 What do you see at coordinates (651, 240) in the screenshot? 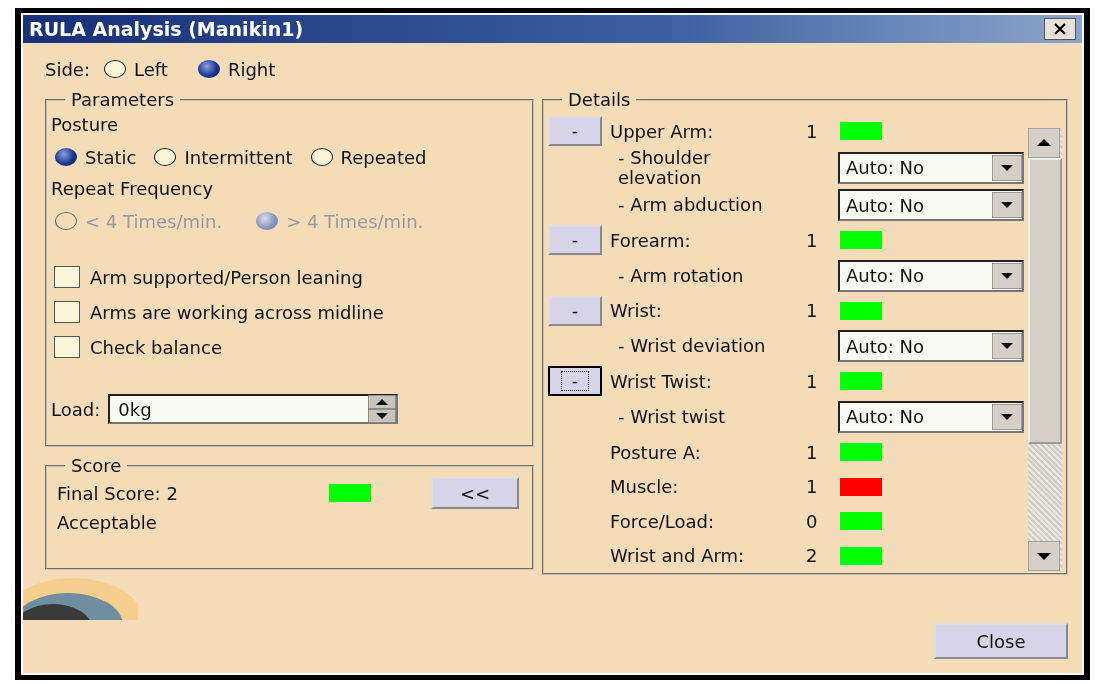
I see `body-part-label: Forearm:` at bounding box center [651, 240].